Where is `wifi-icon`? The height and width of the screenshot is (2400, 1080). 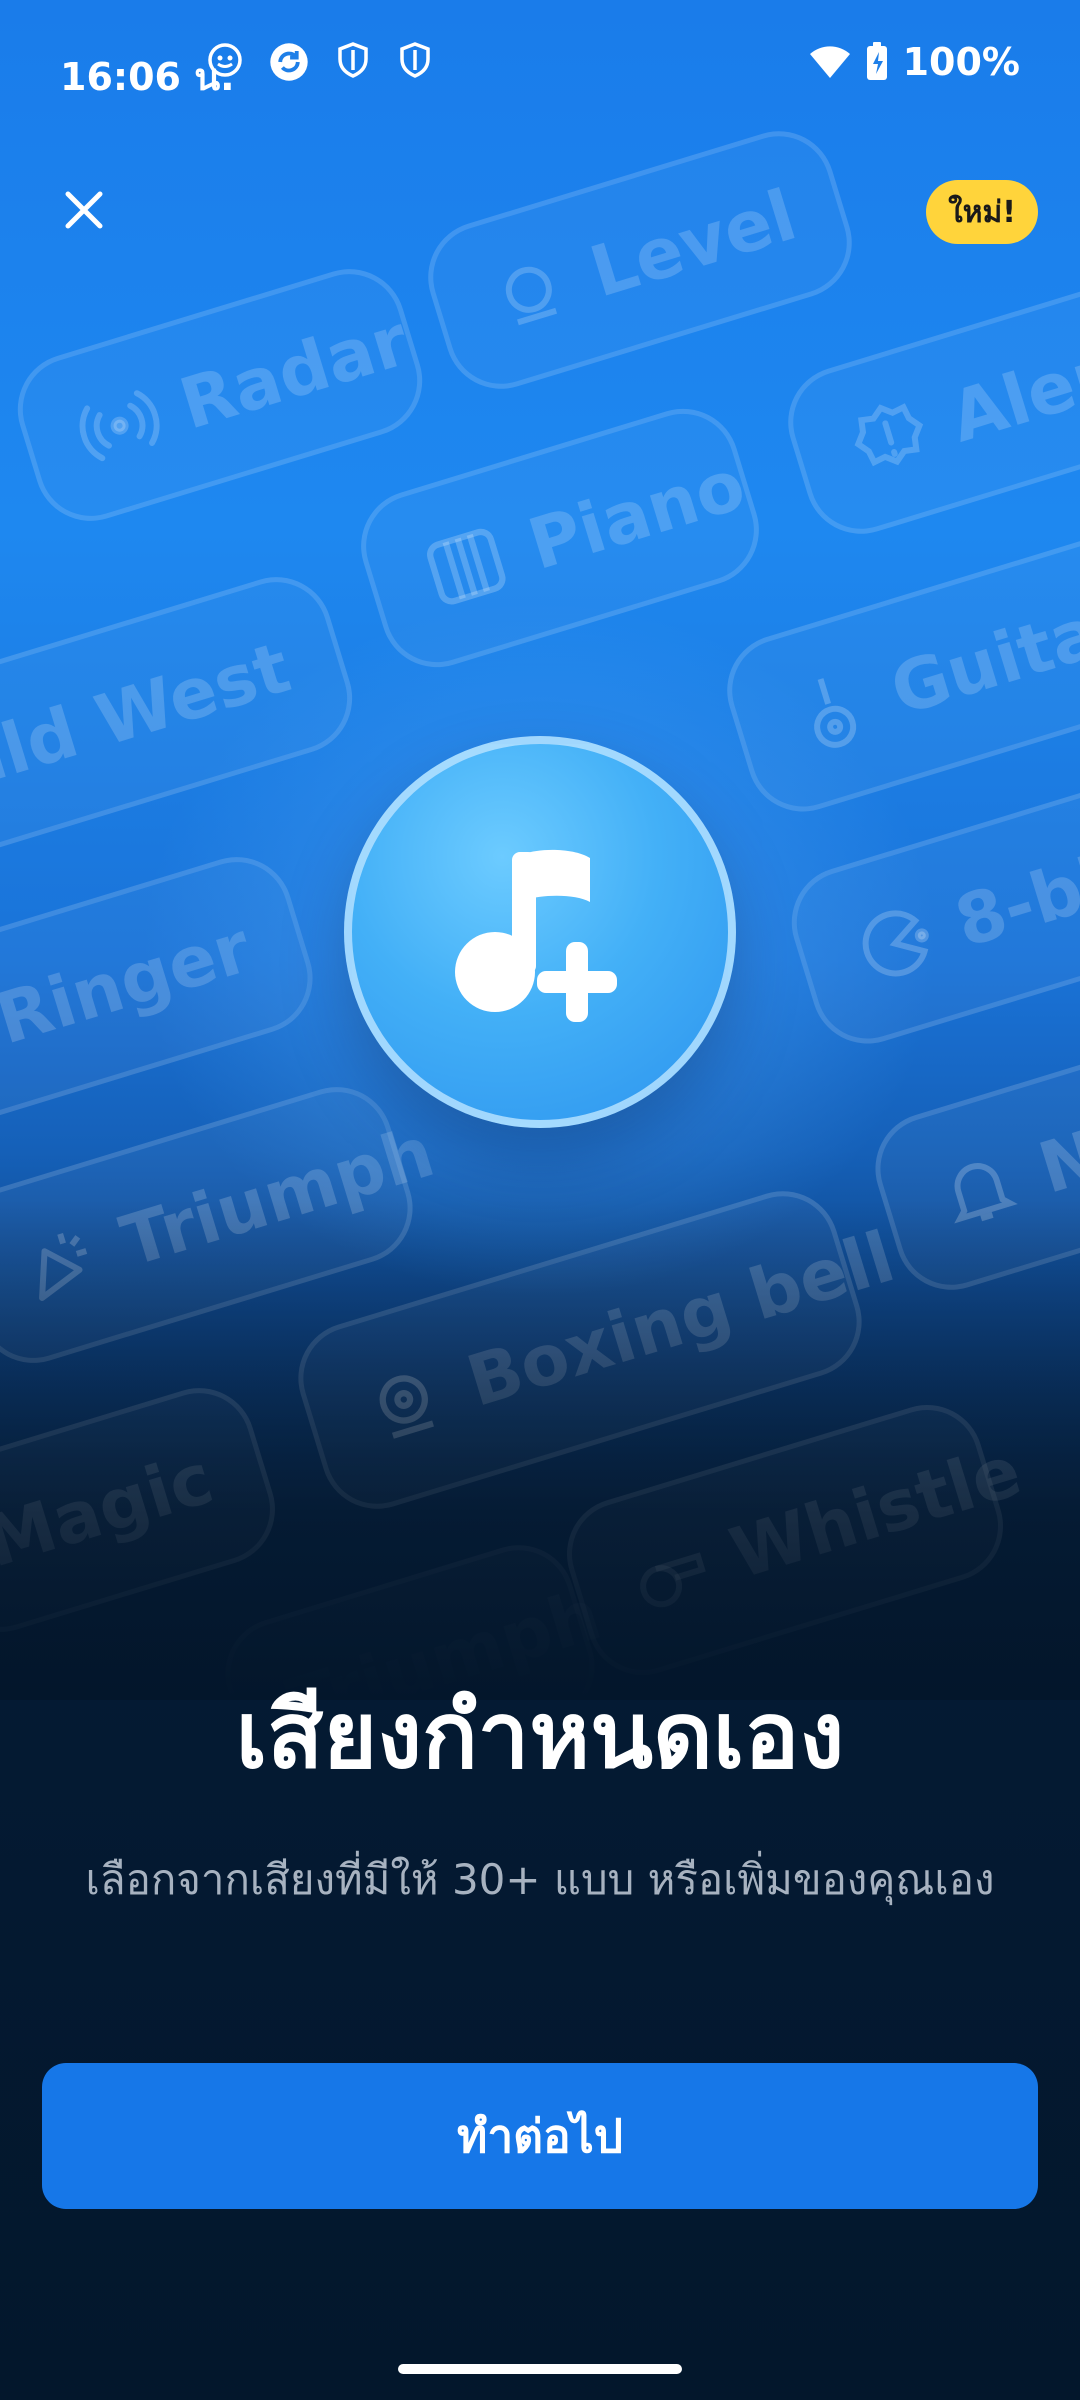 wifi-icon is located at coordinates (829, 62).